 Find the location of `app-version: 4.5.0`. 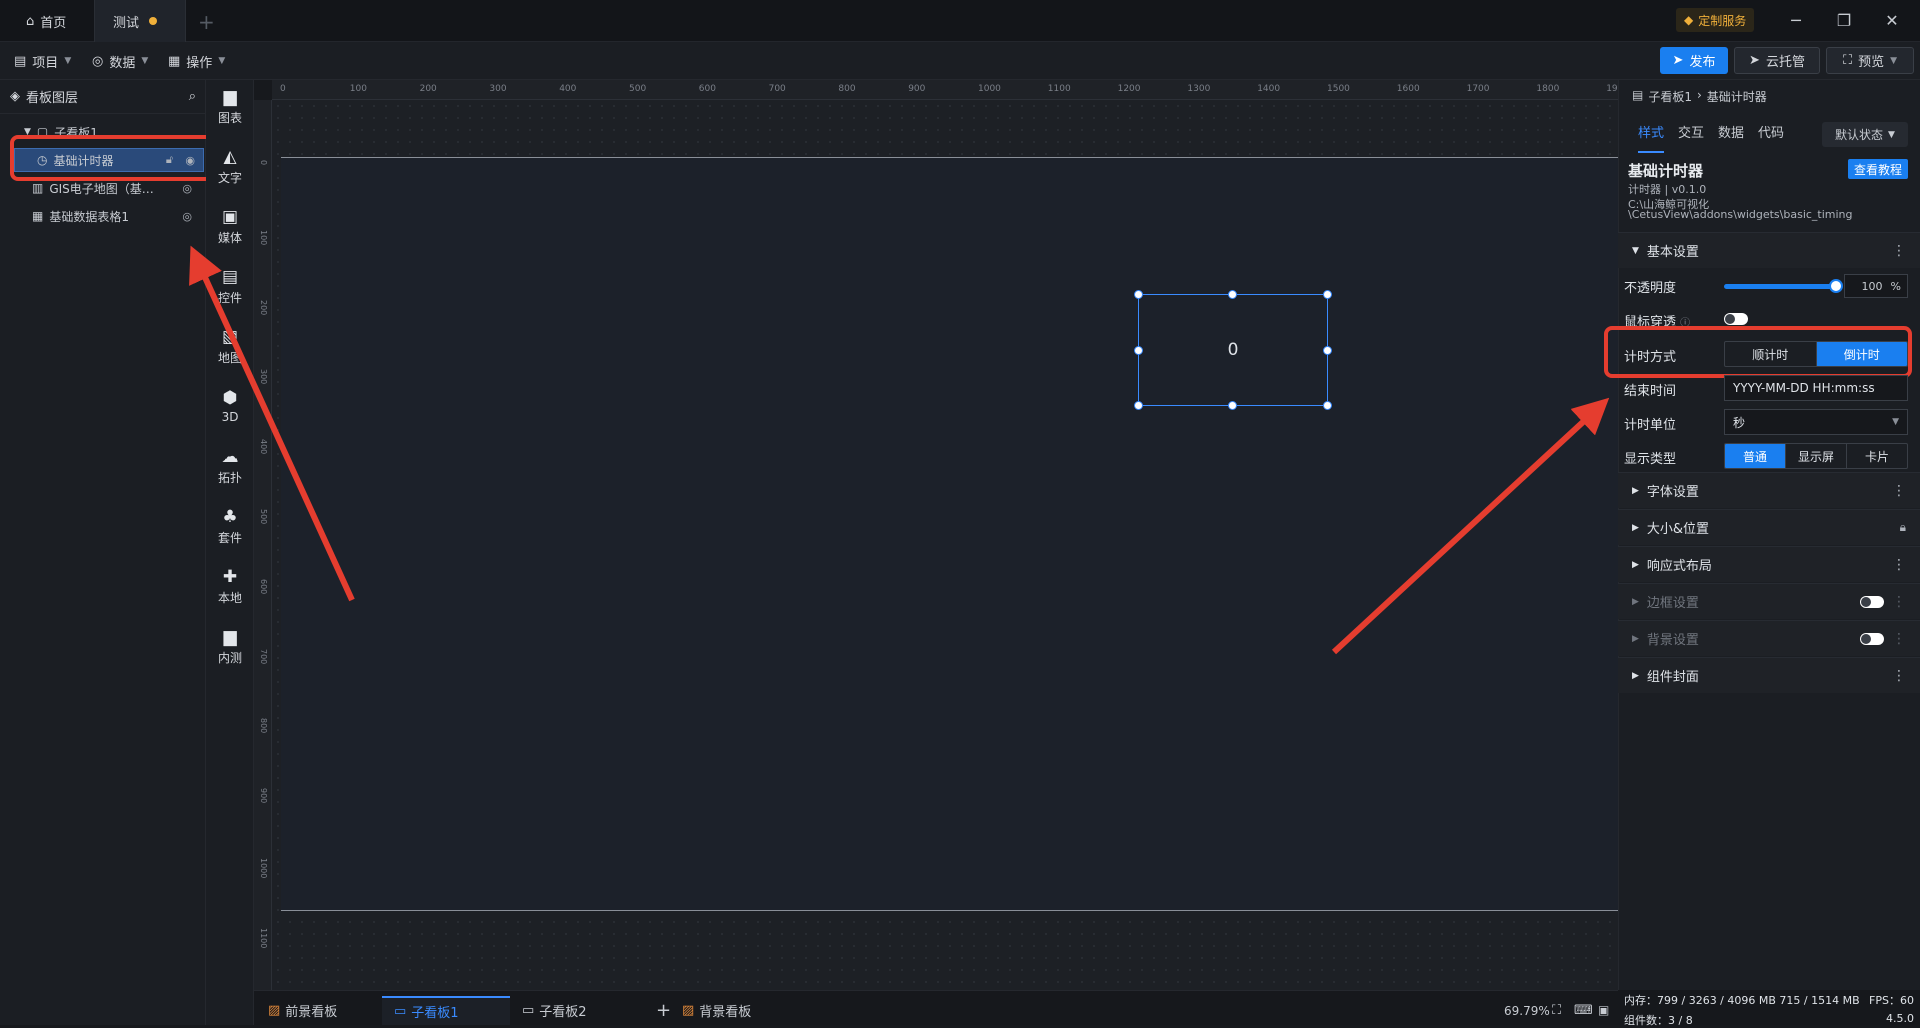

app-version: 4.5.0 is located at coordinates (1900, 1018).